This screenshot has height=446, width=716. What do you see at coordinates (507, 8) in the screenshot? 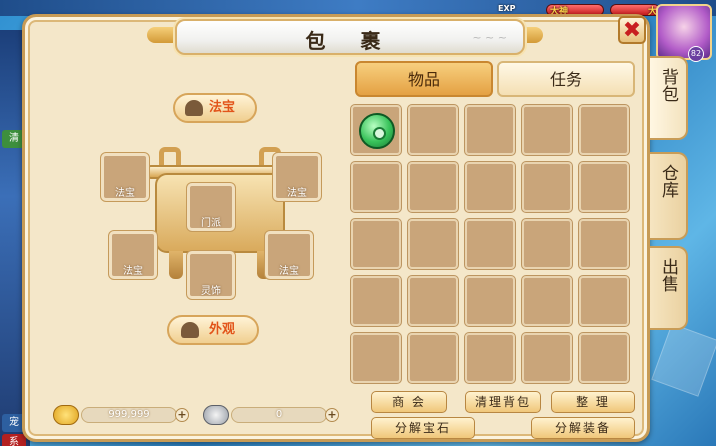
I see `exp-label: EXP` at bounding box center [507, 8].